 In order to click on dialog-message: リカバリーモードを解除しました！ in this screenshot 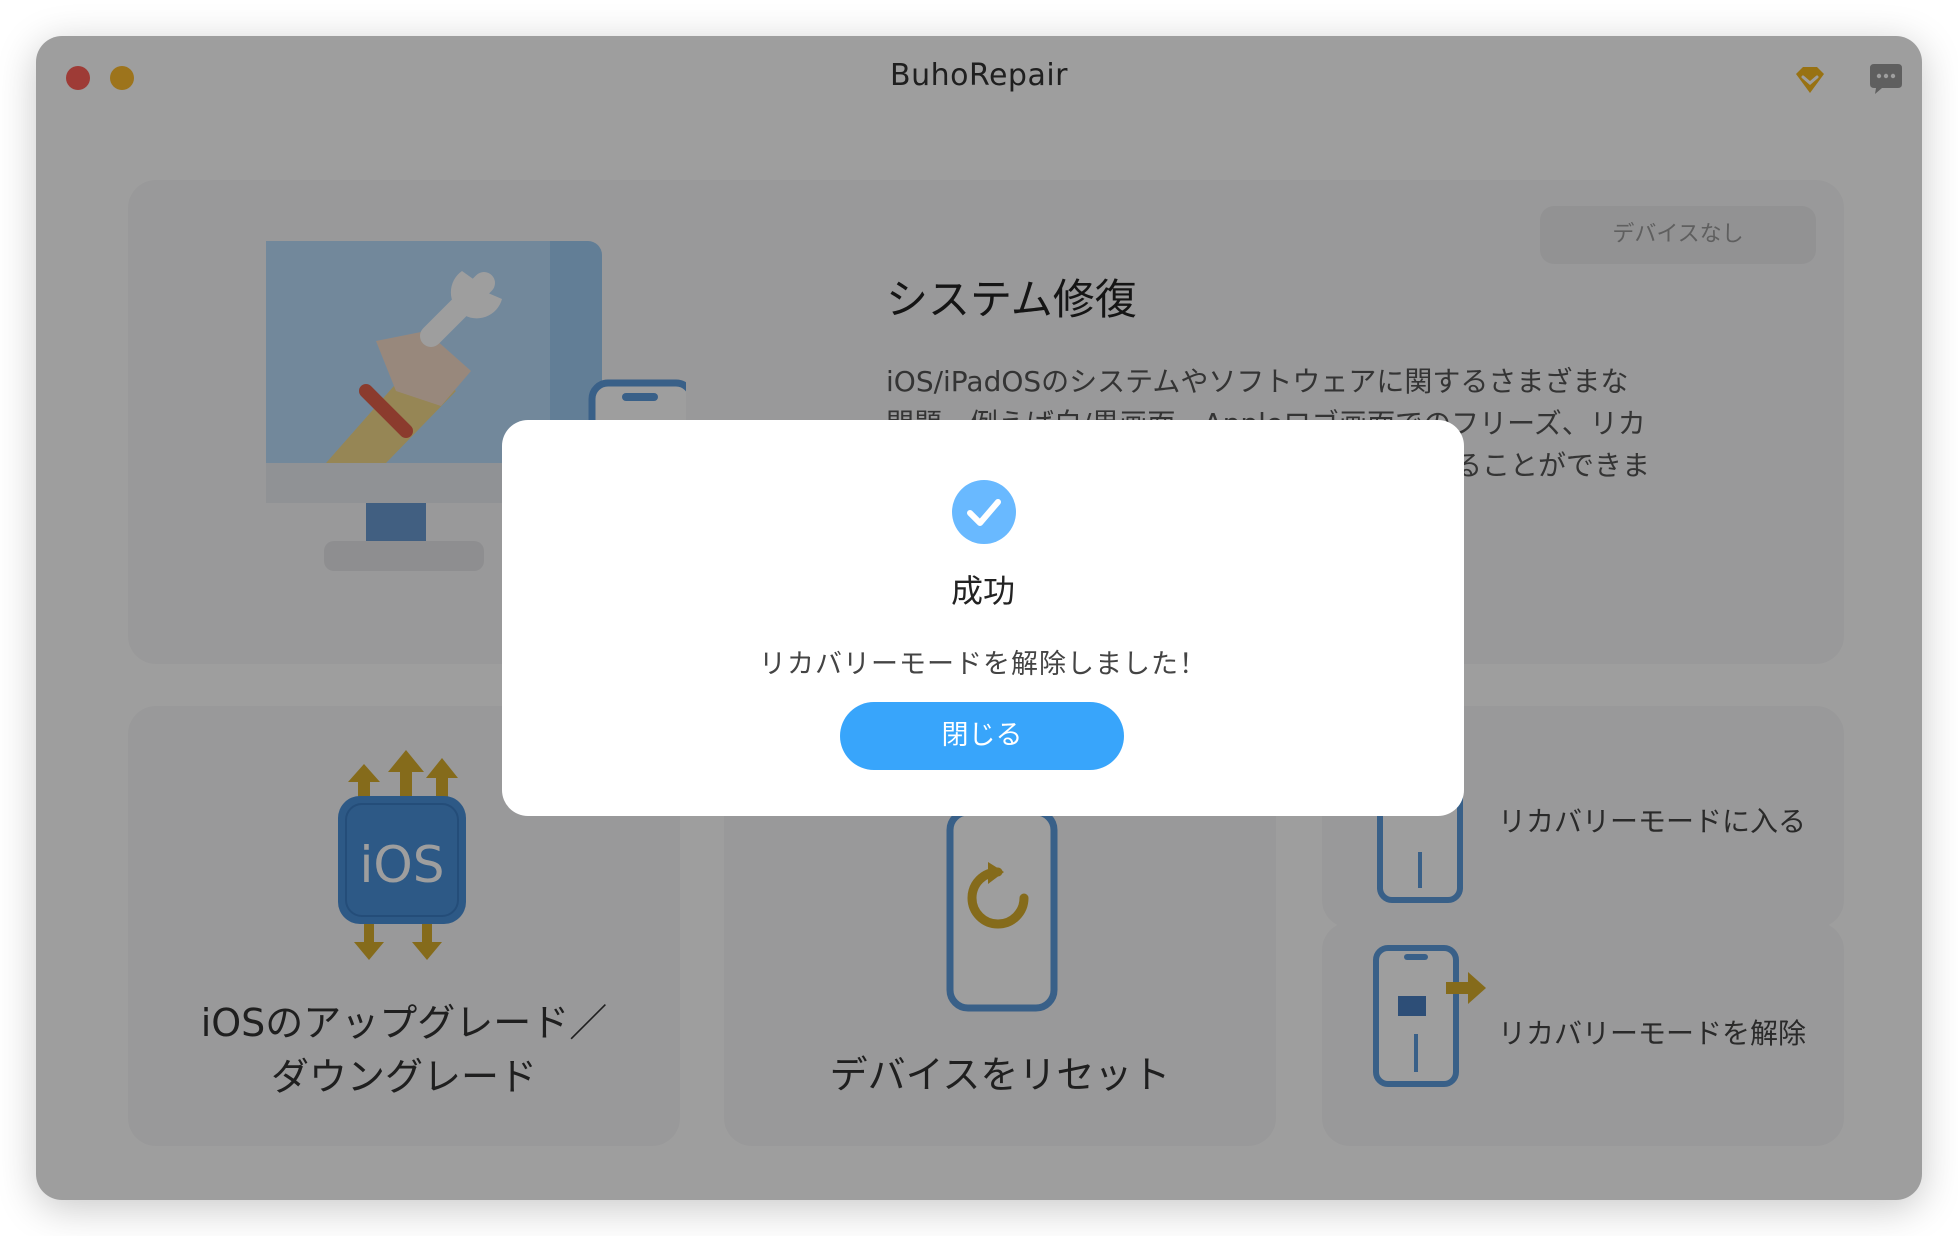, I will do `click(983, 664)`.